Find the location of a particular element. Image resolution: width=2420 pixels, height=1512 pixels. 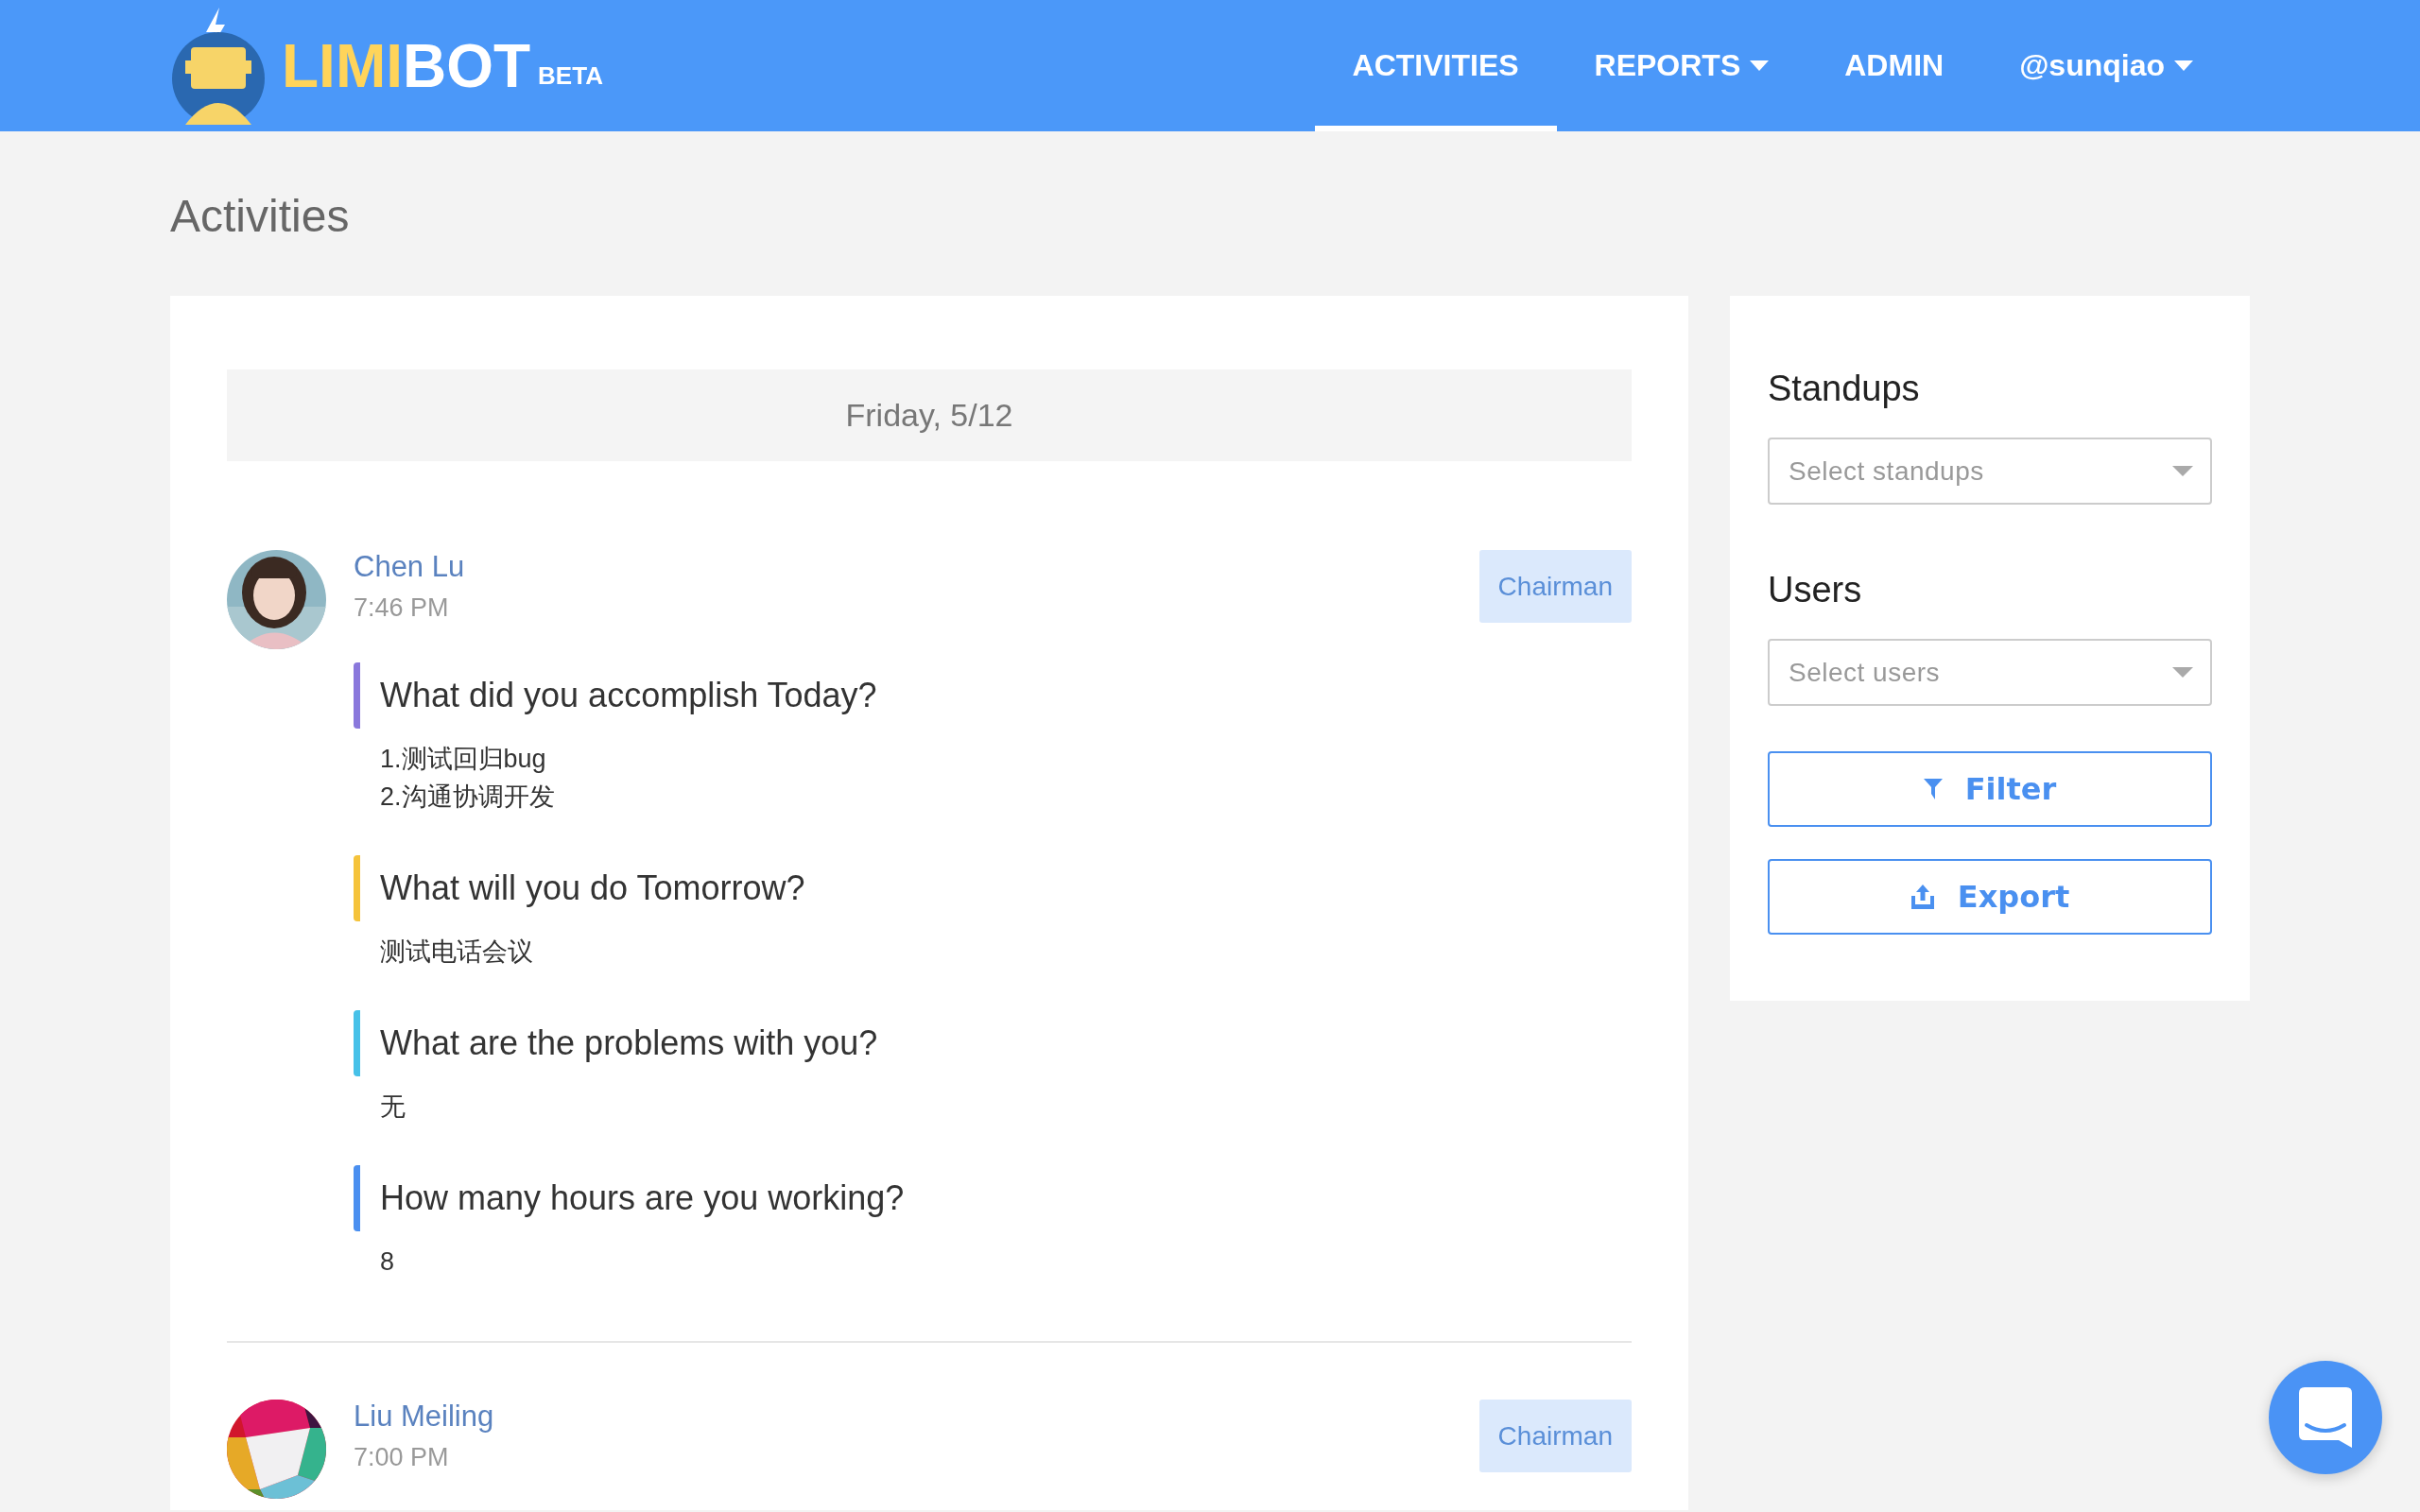

timestamp: 7:00 PM is located at coordinates (402, 1457).